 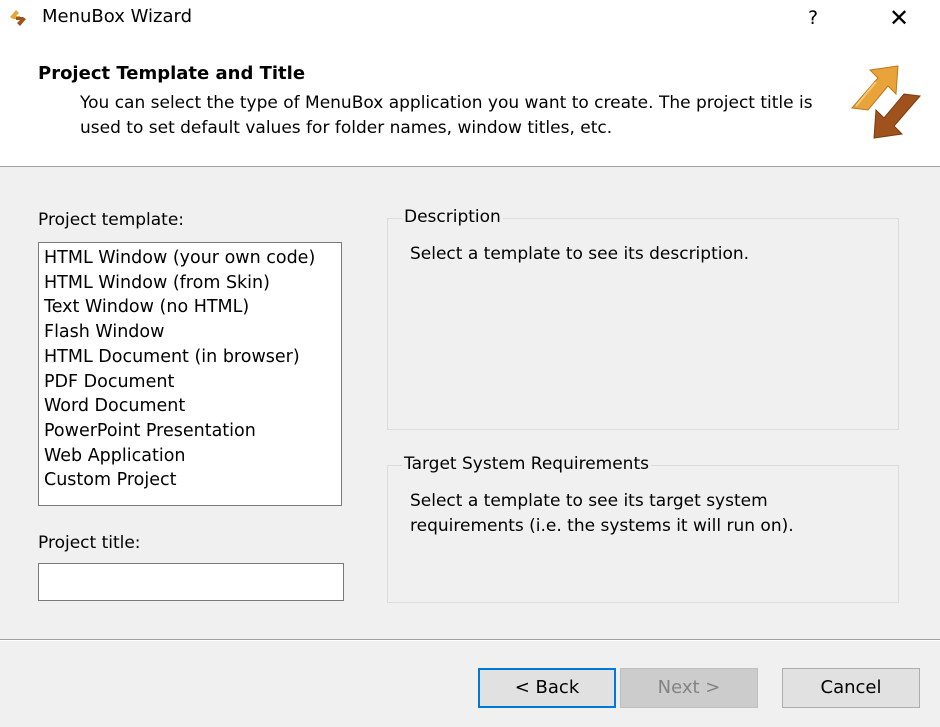 What do you see at coordinates (886, 102) in the screenshot?
I see `wizard-logo-icon` at bounding box center [886, 102].